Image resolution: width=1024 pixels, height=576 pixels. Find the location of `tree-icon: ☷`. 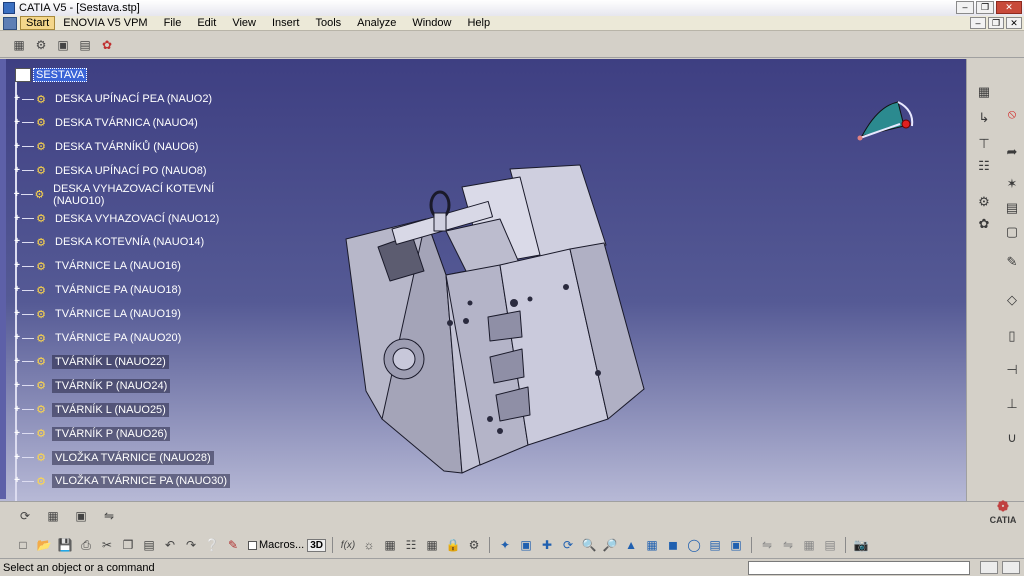

tree-icon: ☷ is located at coordinates (411, 545).